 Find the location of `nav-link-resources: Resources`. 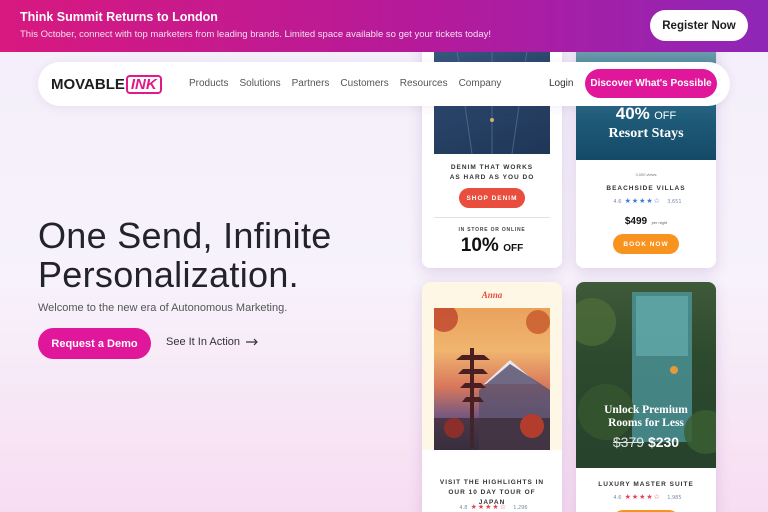

nav-link-resources: Resources is located at coordinates (424, 83).